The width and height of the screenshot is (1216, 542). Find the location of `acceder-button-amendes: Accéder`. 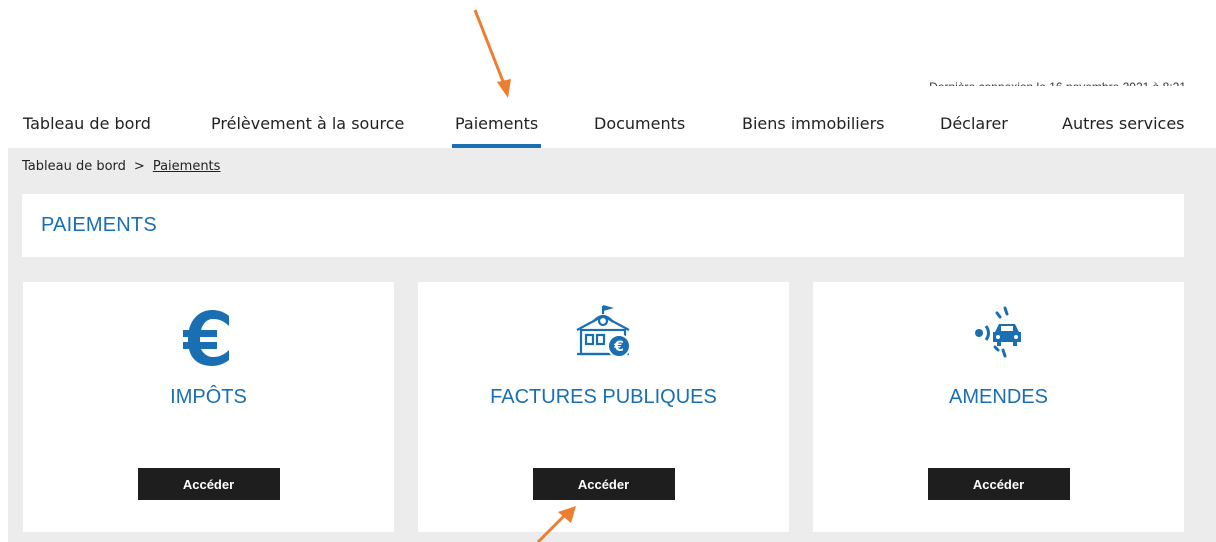

acceder-button-amendes: Accéder is located at coordinates (998, 484).